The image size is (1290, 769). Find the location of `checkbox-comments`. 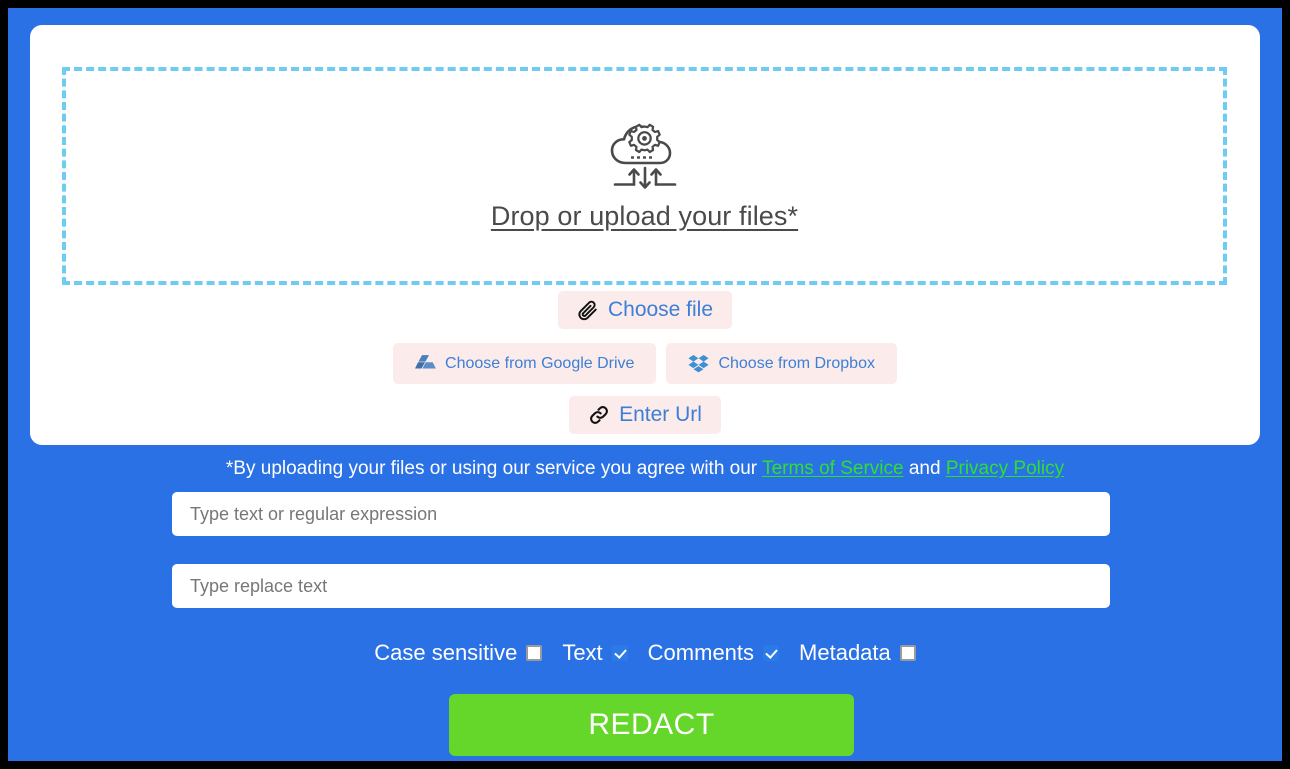

checkbox-comments is located at coordinates (771, 653).